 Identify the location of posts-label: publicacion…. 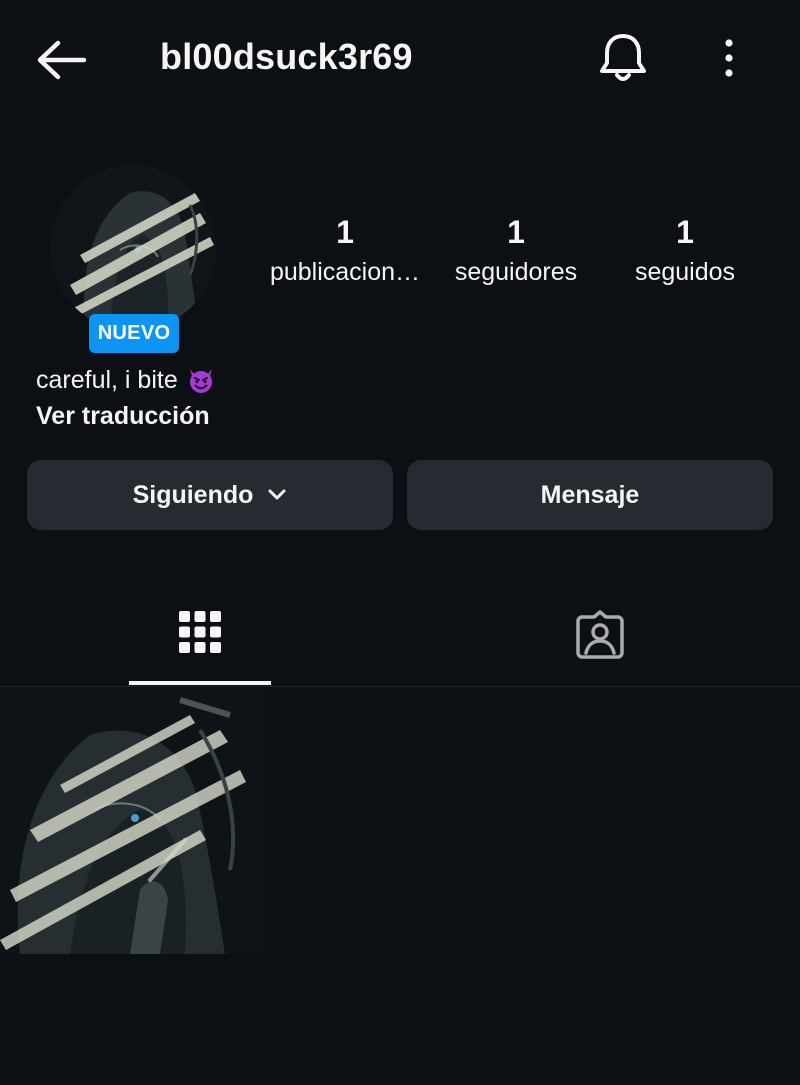
(345, 272).